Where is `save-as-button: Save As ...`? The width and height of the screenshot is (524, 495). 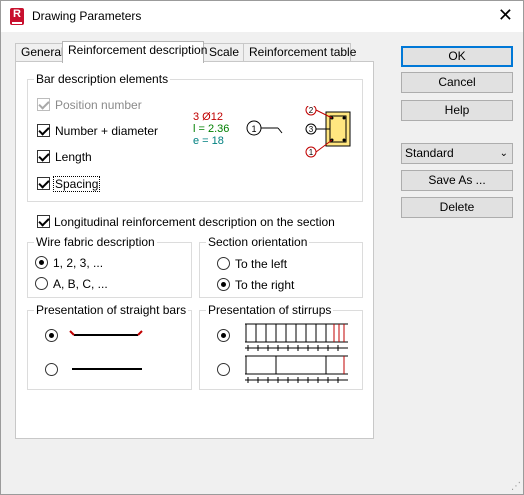 save-as-button: Save As ... is located at coordinates (457, 180).